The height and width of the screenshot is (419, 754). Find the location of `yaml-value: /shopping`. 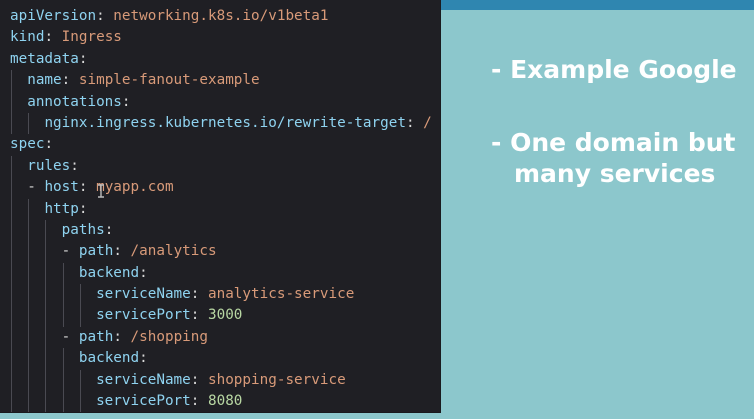

yaml-value: /shopping is located at coordinates (169, 336).